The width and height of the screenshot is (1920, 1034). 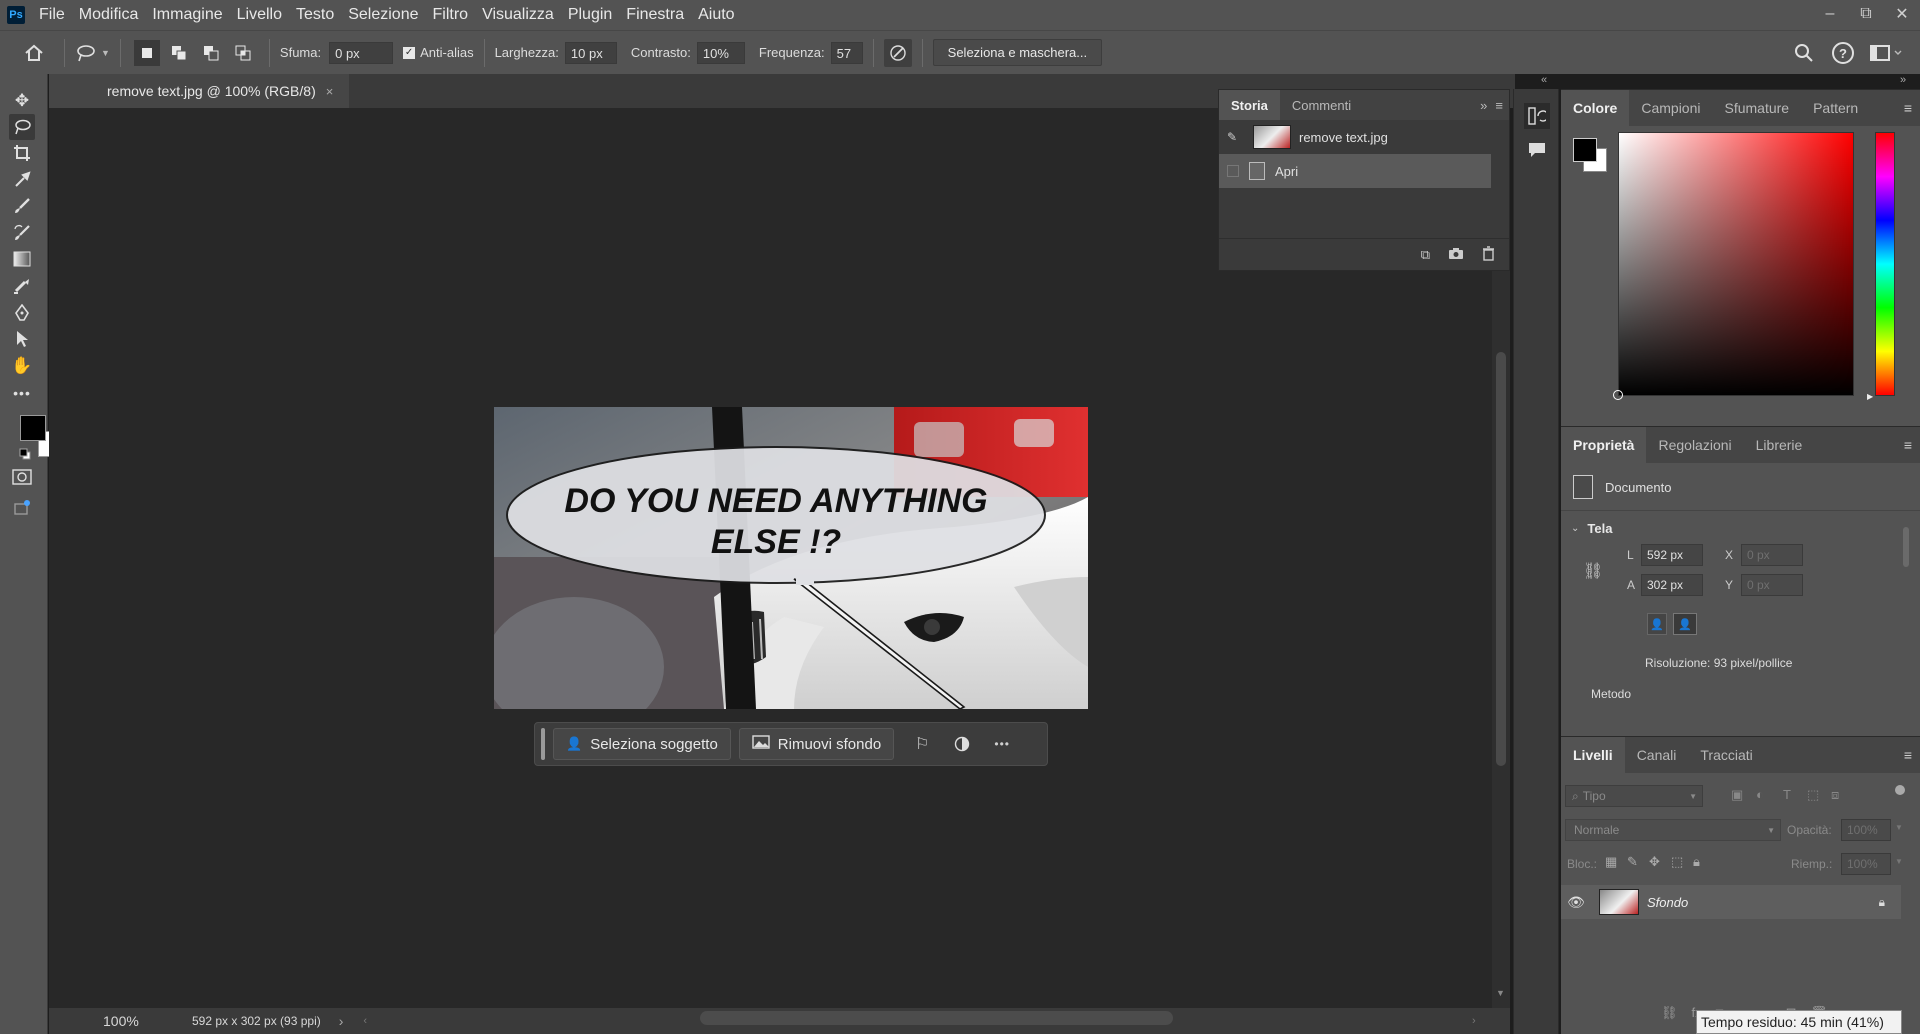 What do you see at coordinates (22, 233) in the screenshot?
I see `history-brush-tool-icon` at bounding box center [22, 233].